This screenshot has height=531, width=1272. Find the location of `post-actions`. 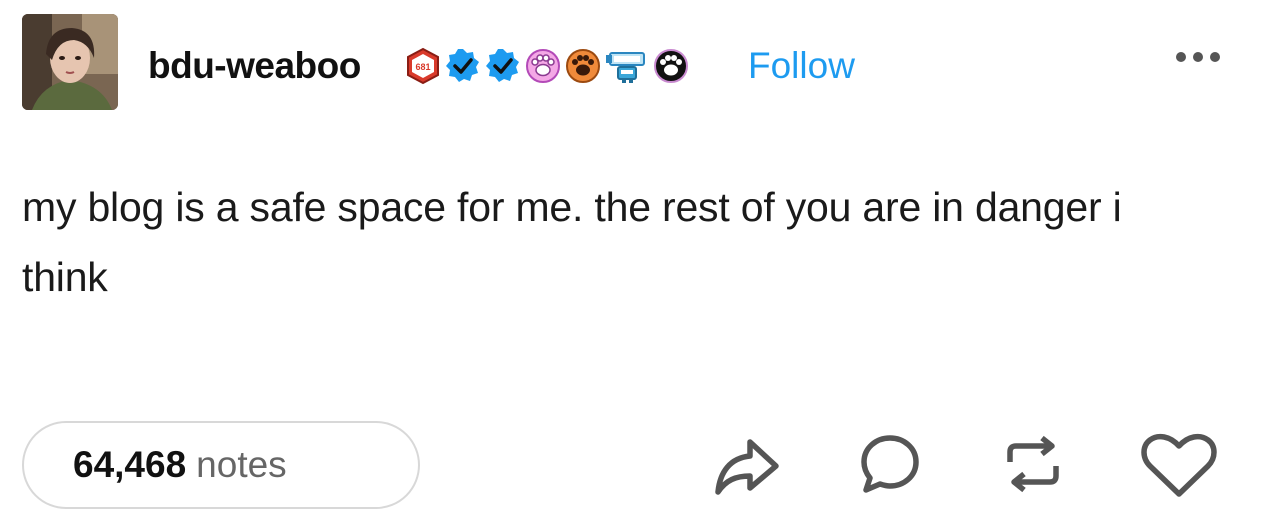

post-actions is located at coordinates (636, 467).